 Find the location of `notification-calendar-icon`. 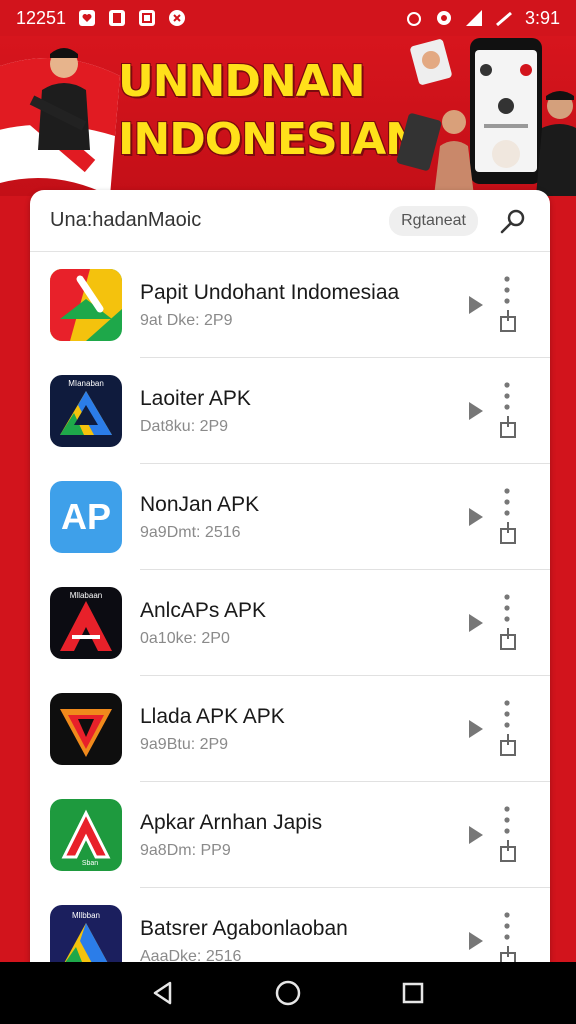

notification-calendar-icon is located at coordinates (147, 18).